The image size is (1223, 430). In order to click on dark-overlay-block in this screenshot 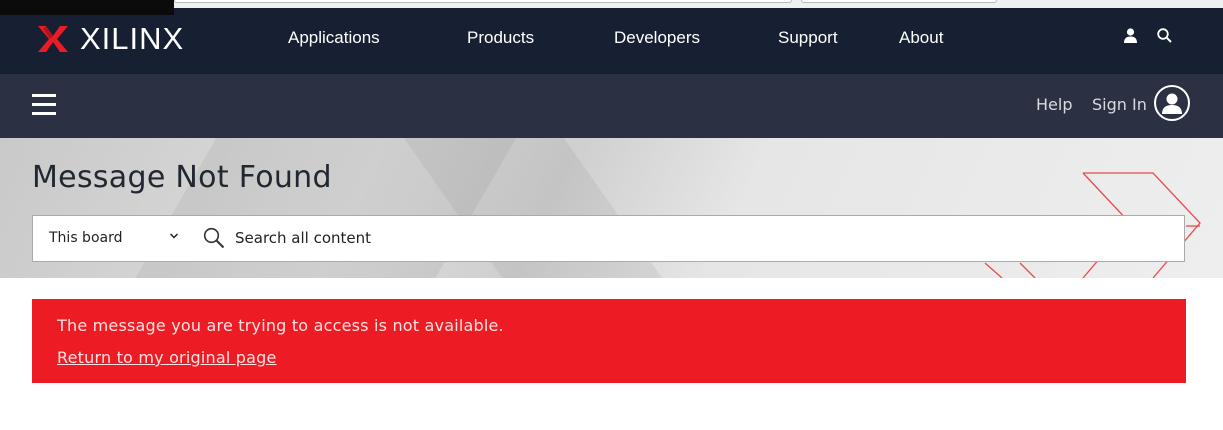, I will do `click(87, 7)`.